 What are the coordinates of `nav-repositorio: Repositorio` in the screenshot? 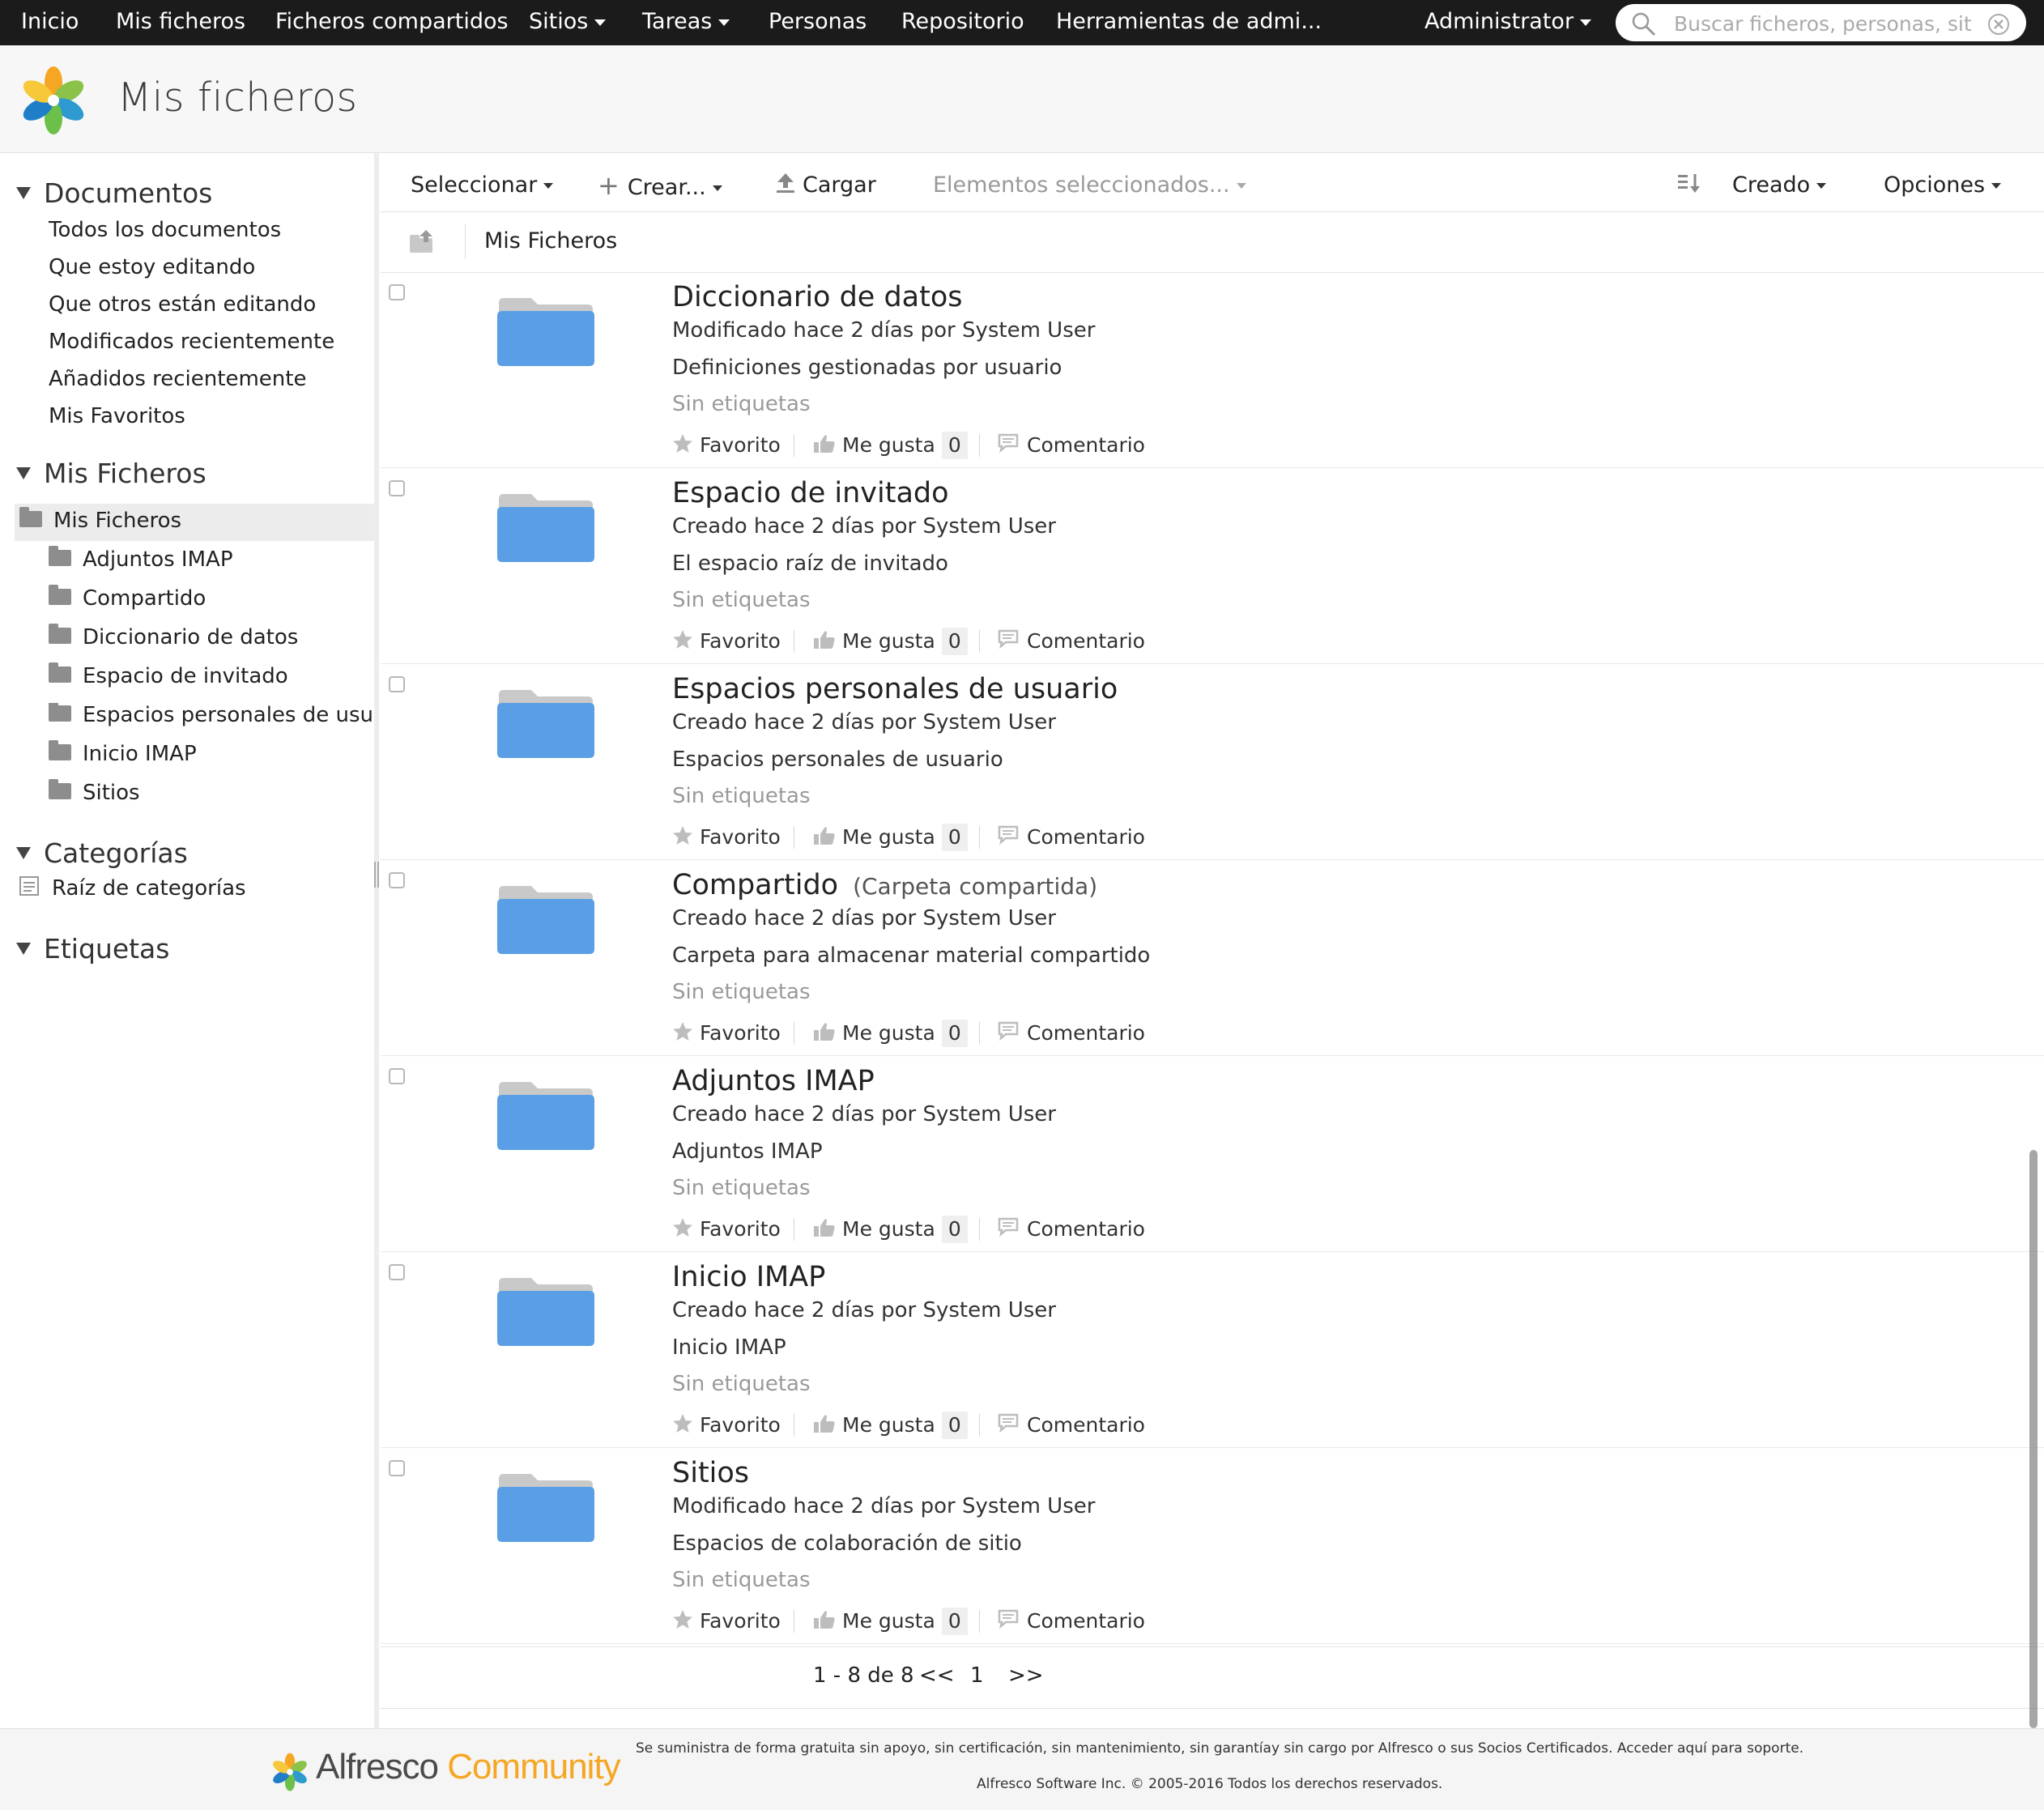 It's located at (962, 22).